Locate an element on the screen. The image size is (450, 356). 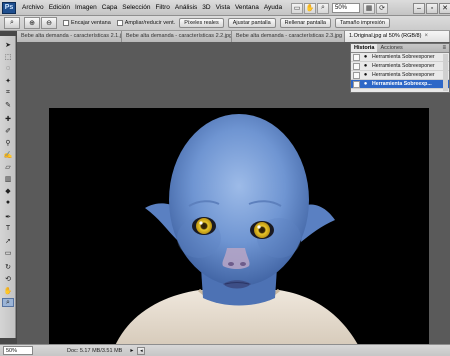
lasso-tool-icon: ◌ is located at coordinates (8, 68).